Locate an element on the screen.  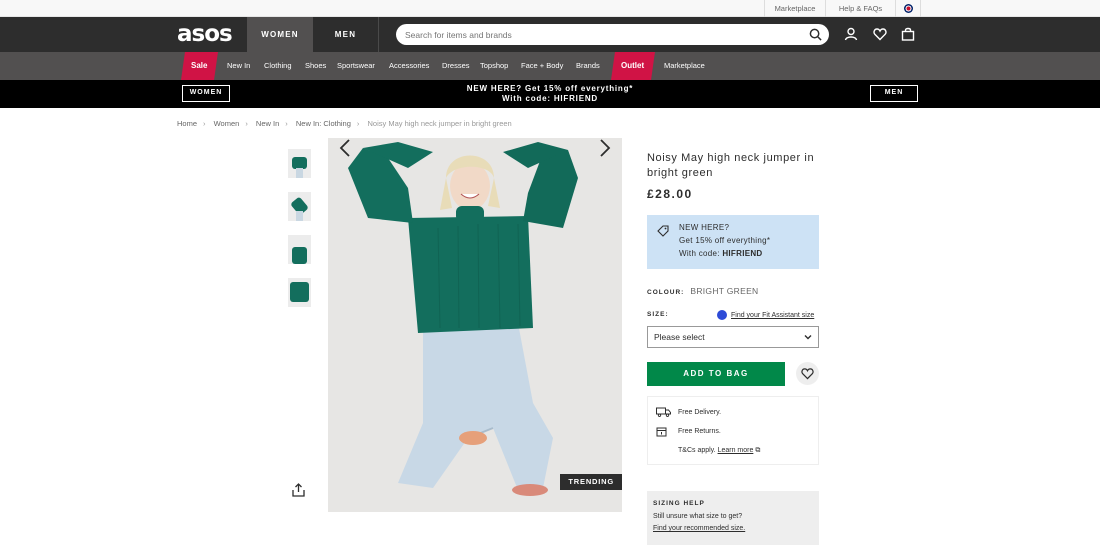
marketplace-link: Marketplace is located at coordinates (794, 8).